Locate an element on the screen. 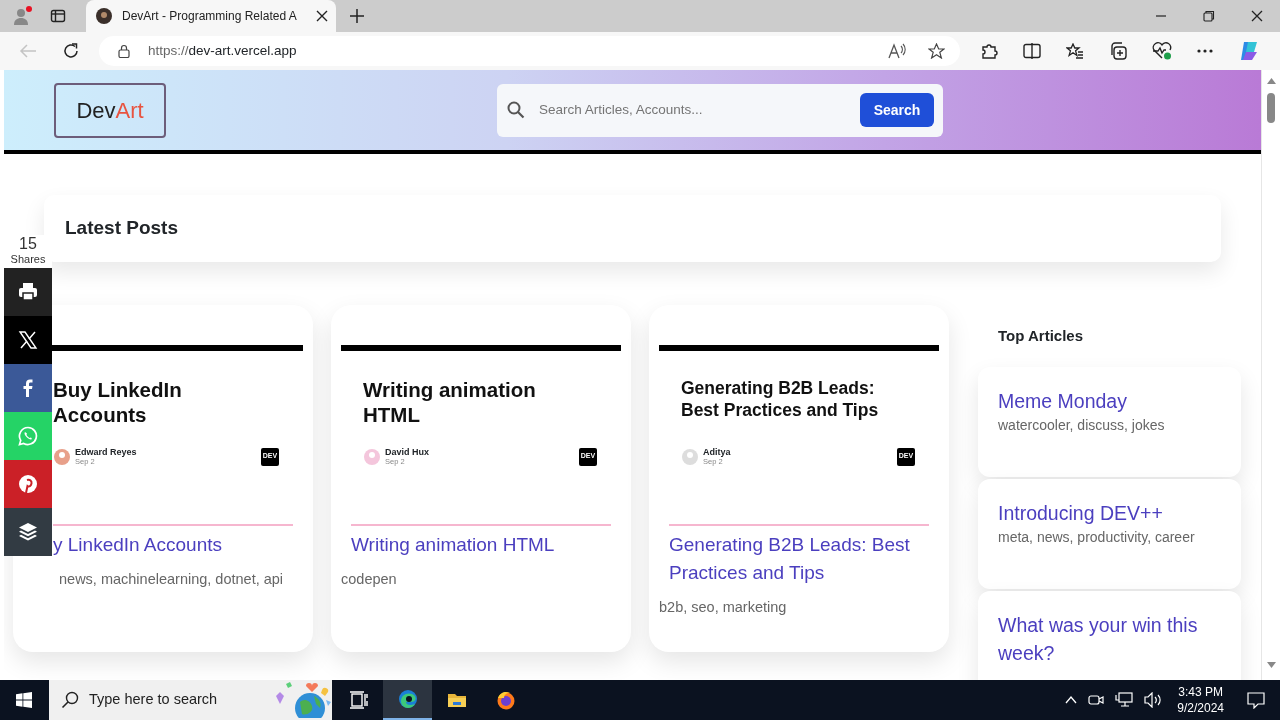  article-card: Introducing DEV++ meta, news, productivity, career is located at coordinates (1109, 534).